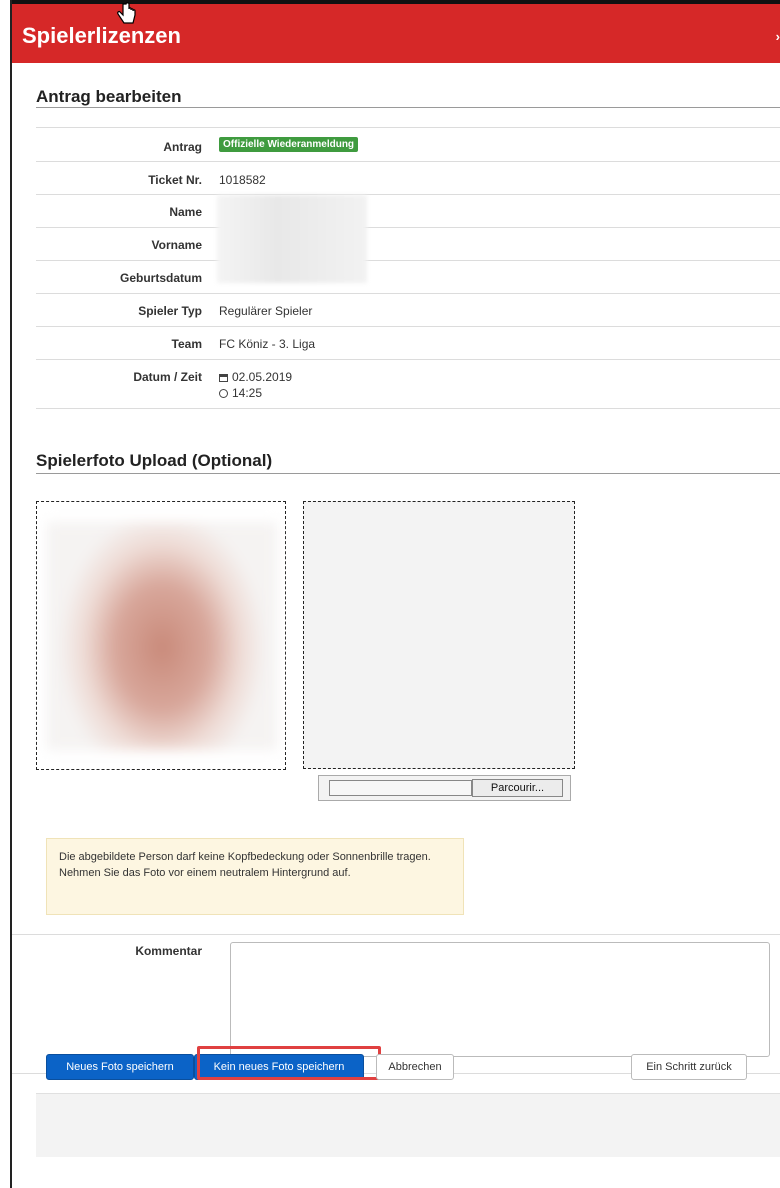 The image size is (780, 1188). What do you see at coordinates (223, 393) in the screenshot?
I see `clock-icon` at bounding box center [223, 393].